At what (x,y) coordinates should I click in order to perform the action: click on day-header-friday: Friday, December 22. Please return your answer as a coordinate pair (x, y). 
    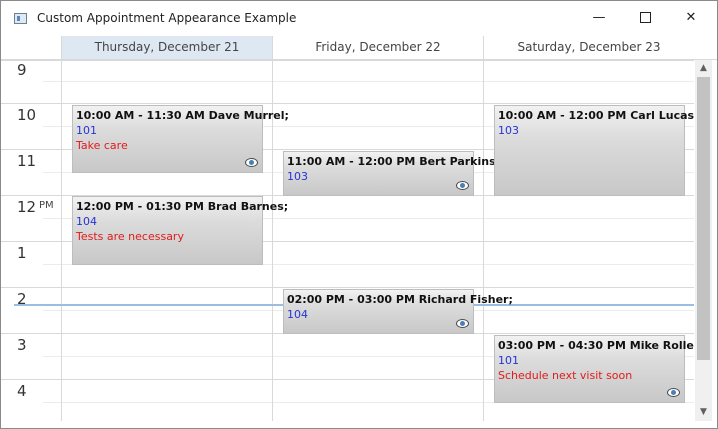
    Looking at the image, I should click on (377, 47).